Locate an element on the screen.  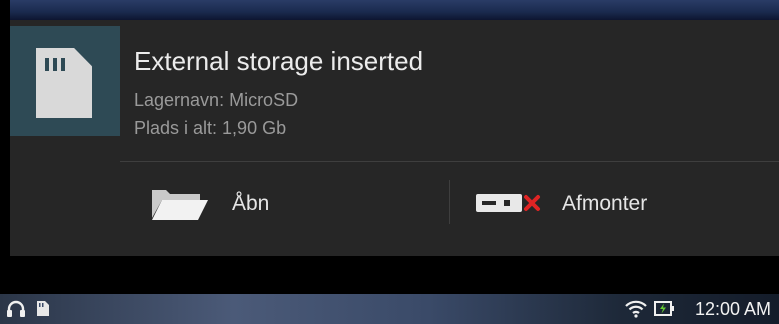
sd-card-icon is located at coordinates (64, 83).